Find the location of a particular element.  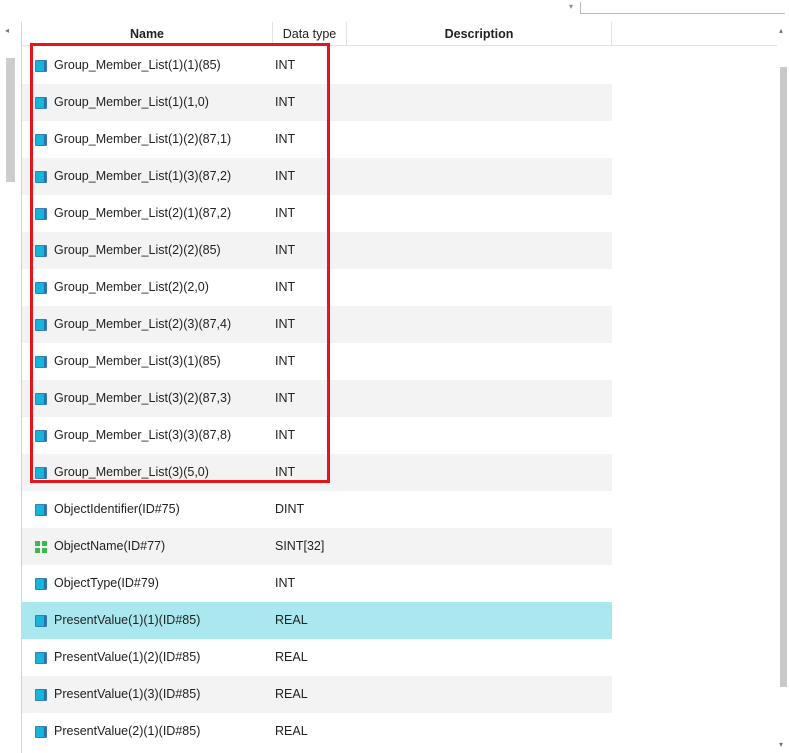

variable-name: Group_Member_List(1)(1)(85) is located at coordinates (137, 65).